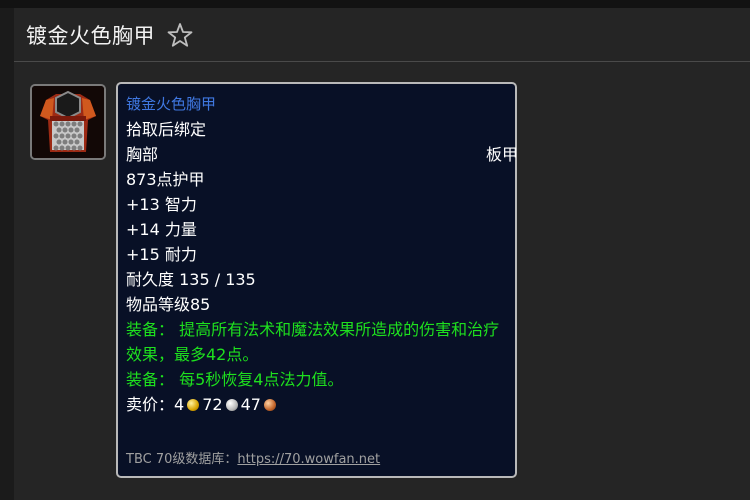 This screenshot has height=500, width=750. I want to click on price-gold-value: 4, so click(179, 404).